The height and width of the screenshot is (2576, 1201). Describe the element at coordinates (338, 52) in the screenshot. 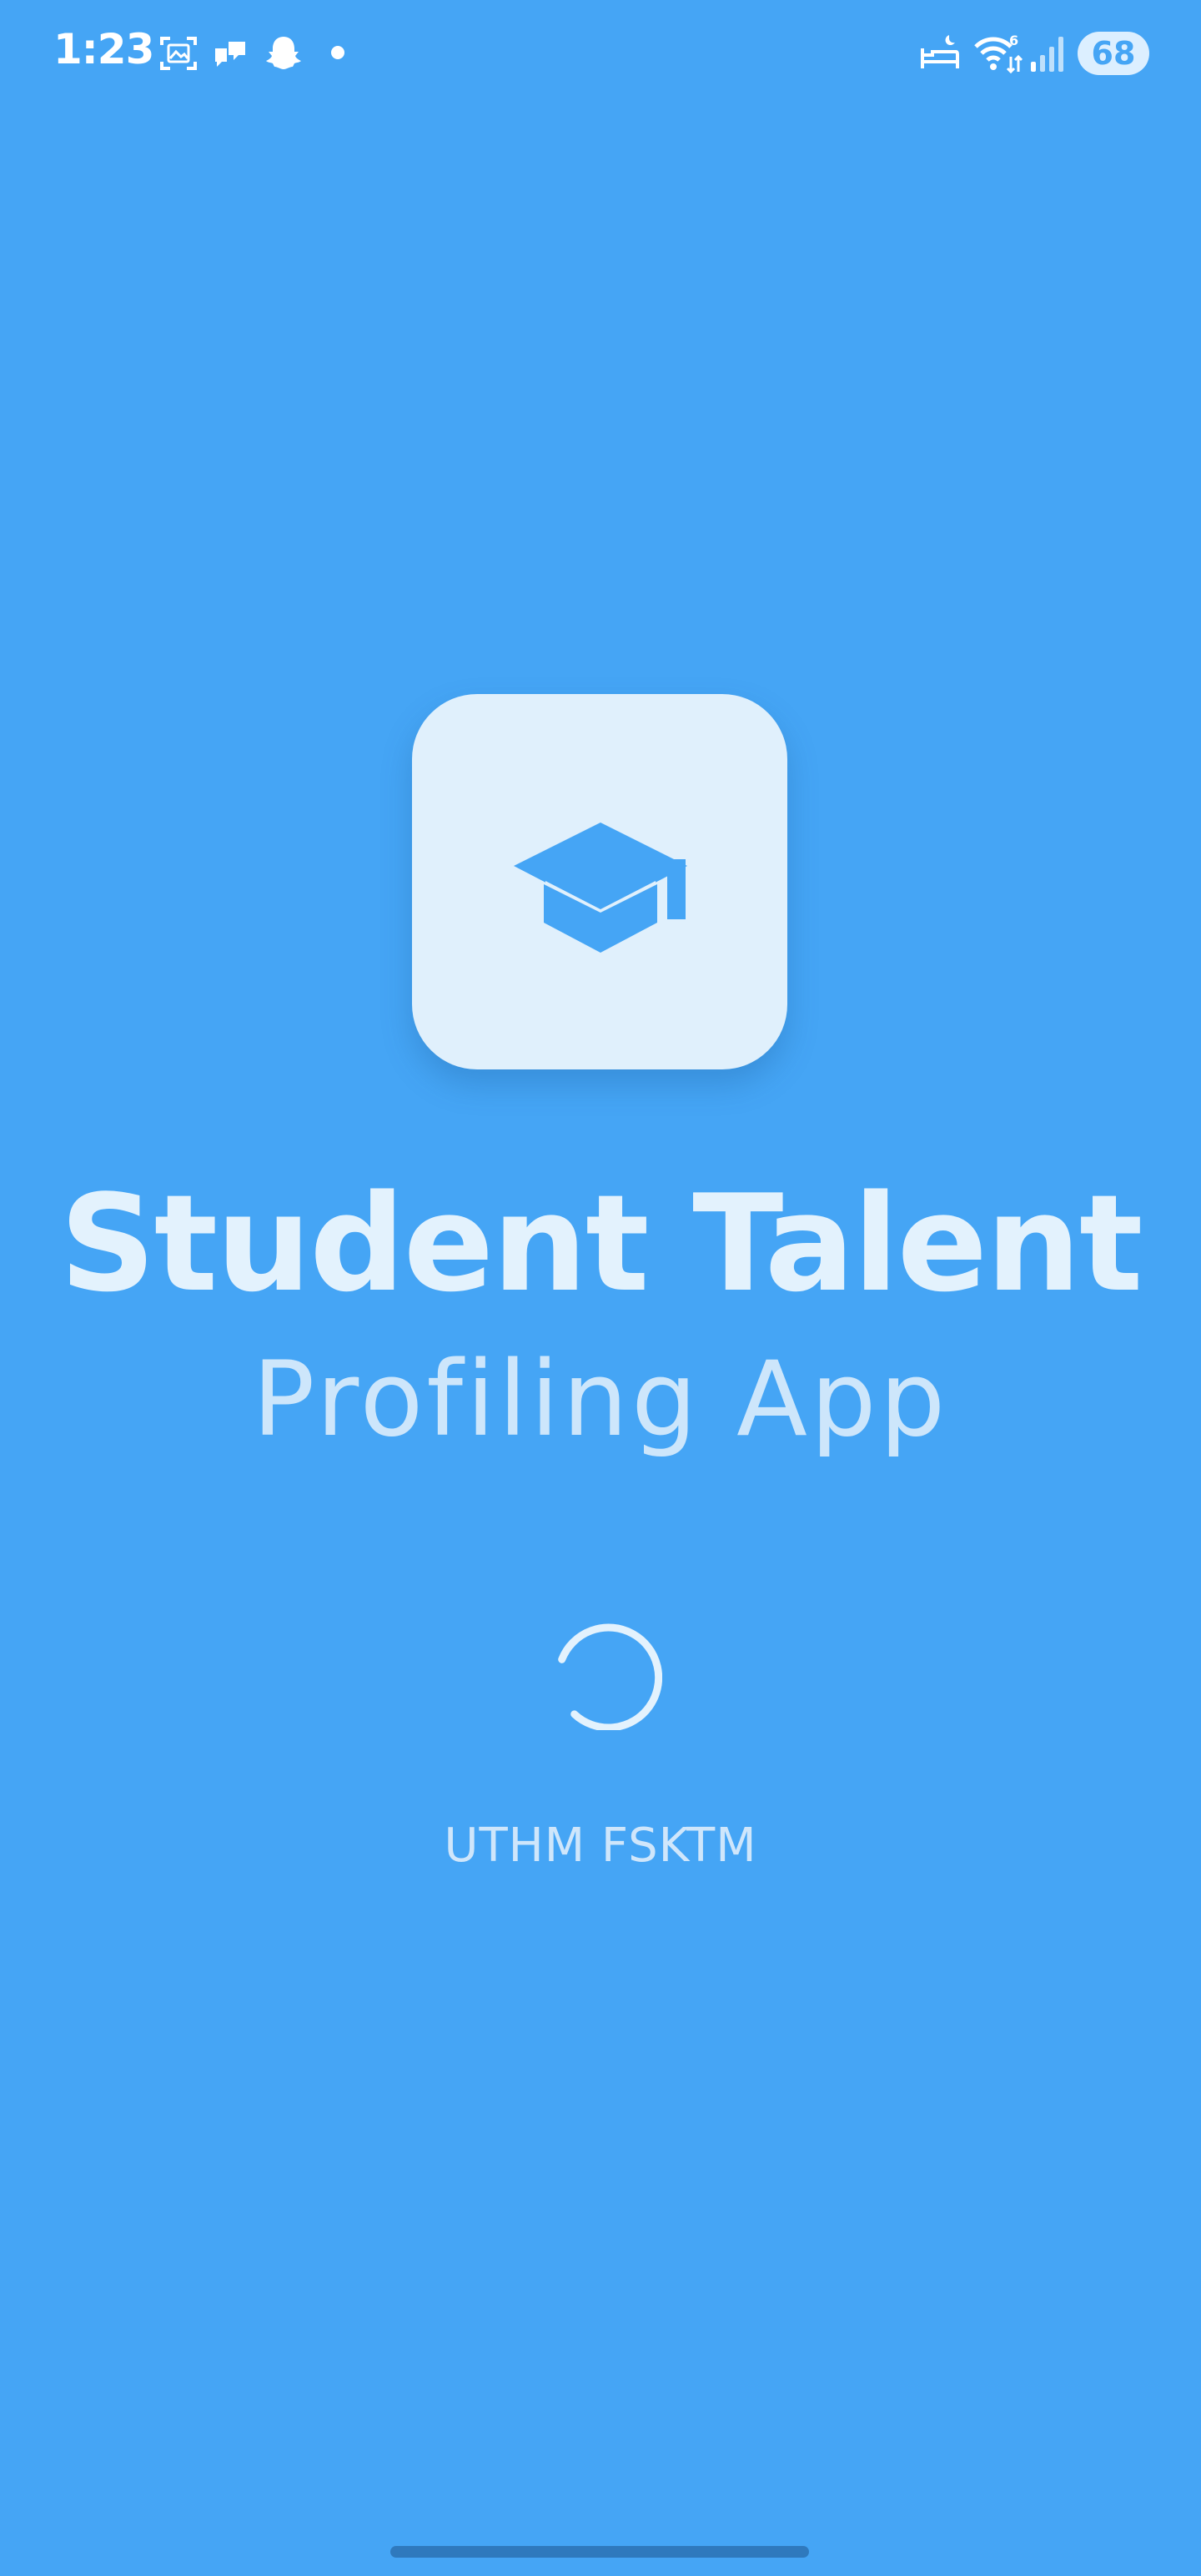

I see `notification-dot-icon` at that location.